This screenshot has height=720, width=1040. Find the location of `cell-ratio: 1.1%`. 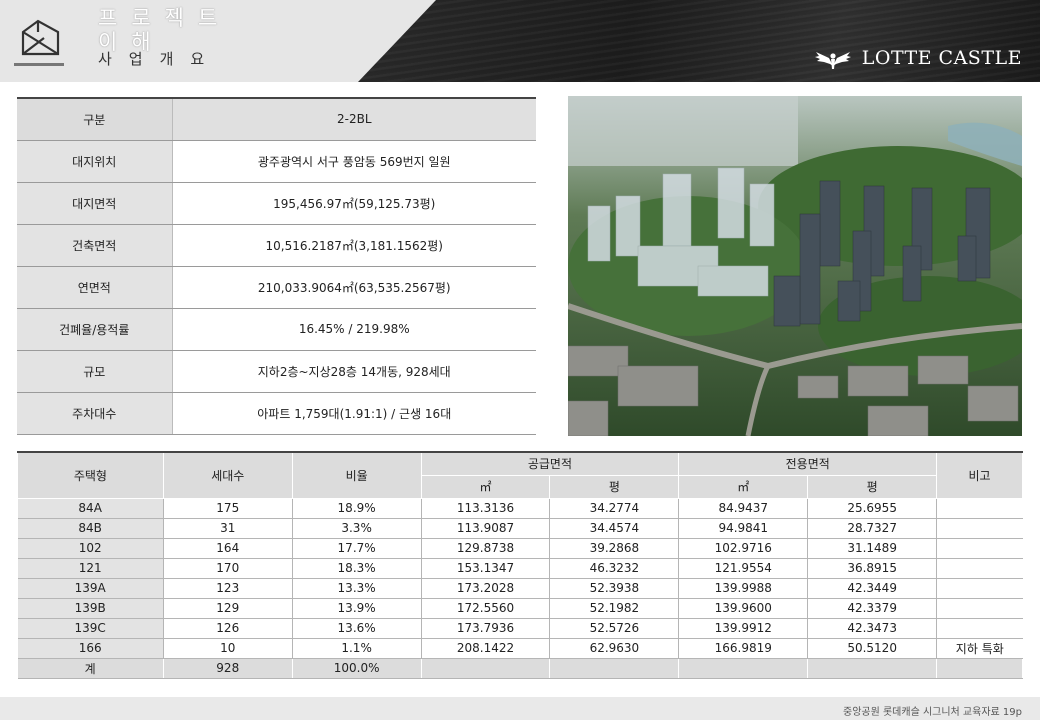

cell-ratio: 1.1% is located at coordinates (357, 648).